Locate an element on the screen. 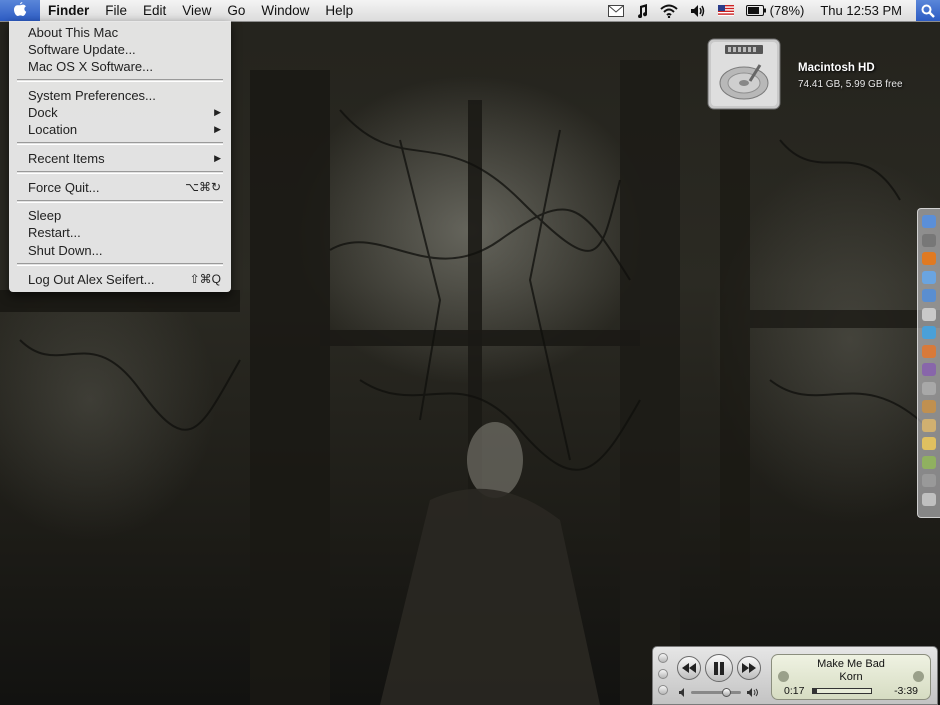 The width and height of the screenshot is (940, 705). menu-extras: (78%) Thu 12:53 PM is located at coordinates (771, 10).